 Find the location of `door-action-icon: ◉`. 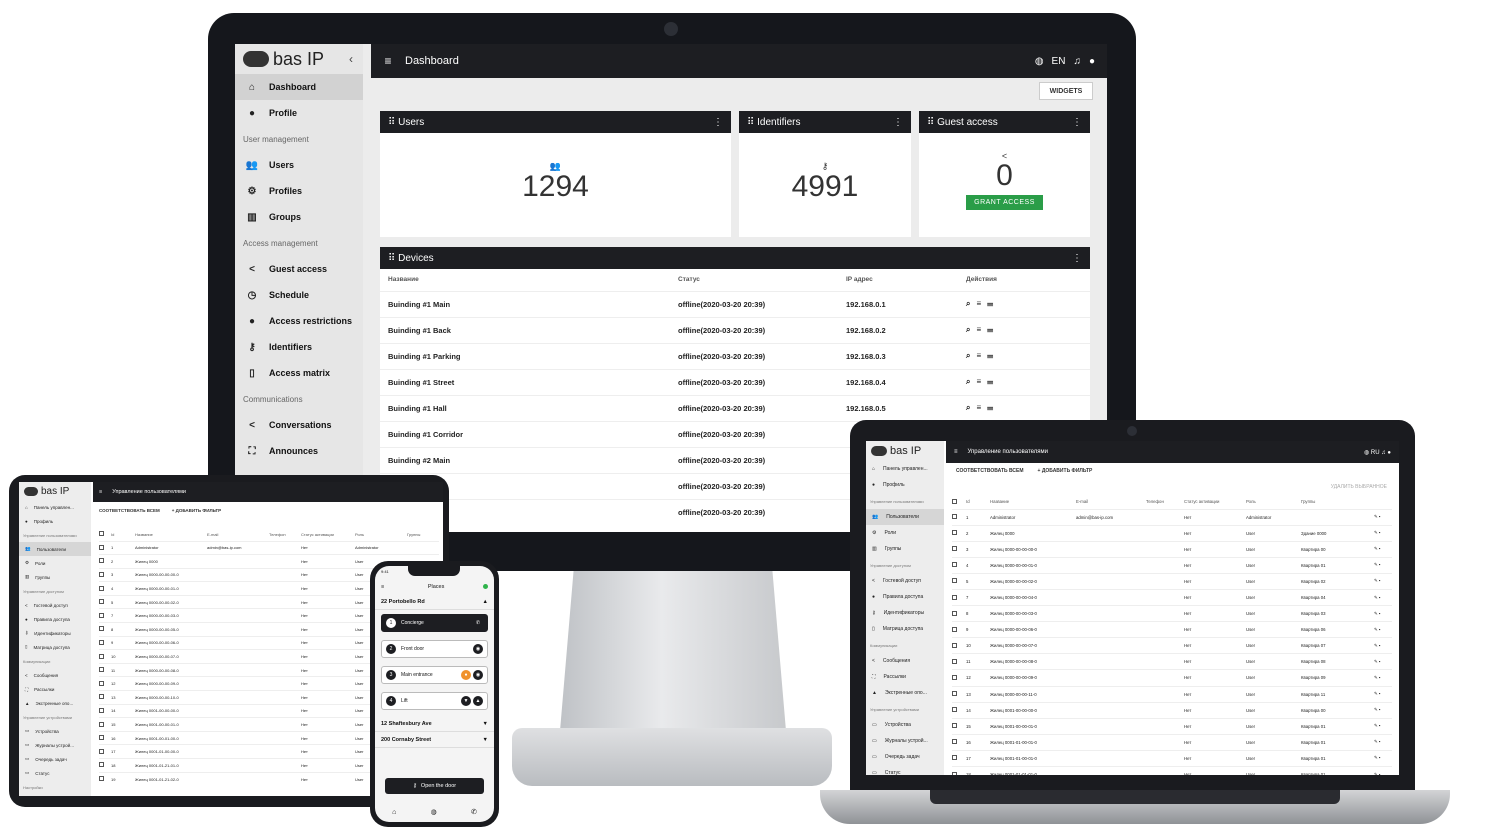

door-action-icon: ◉ is located at coordinates (478, 675).